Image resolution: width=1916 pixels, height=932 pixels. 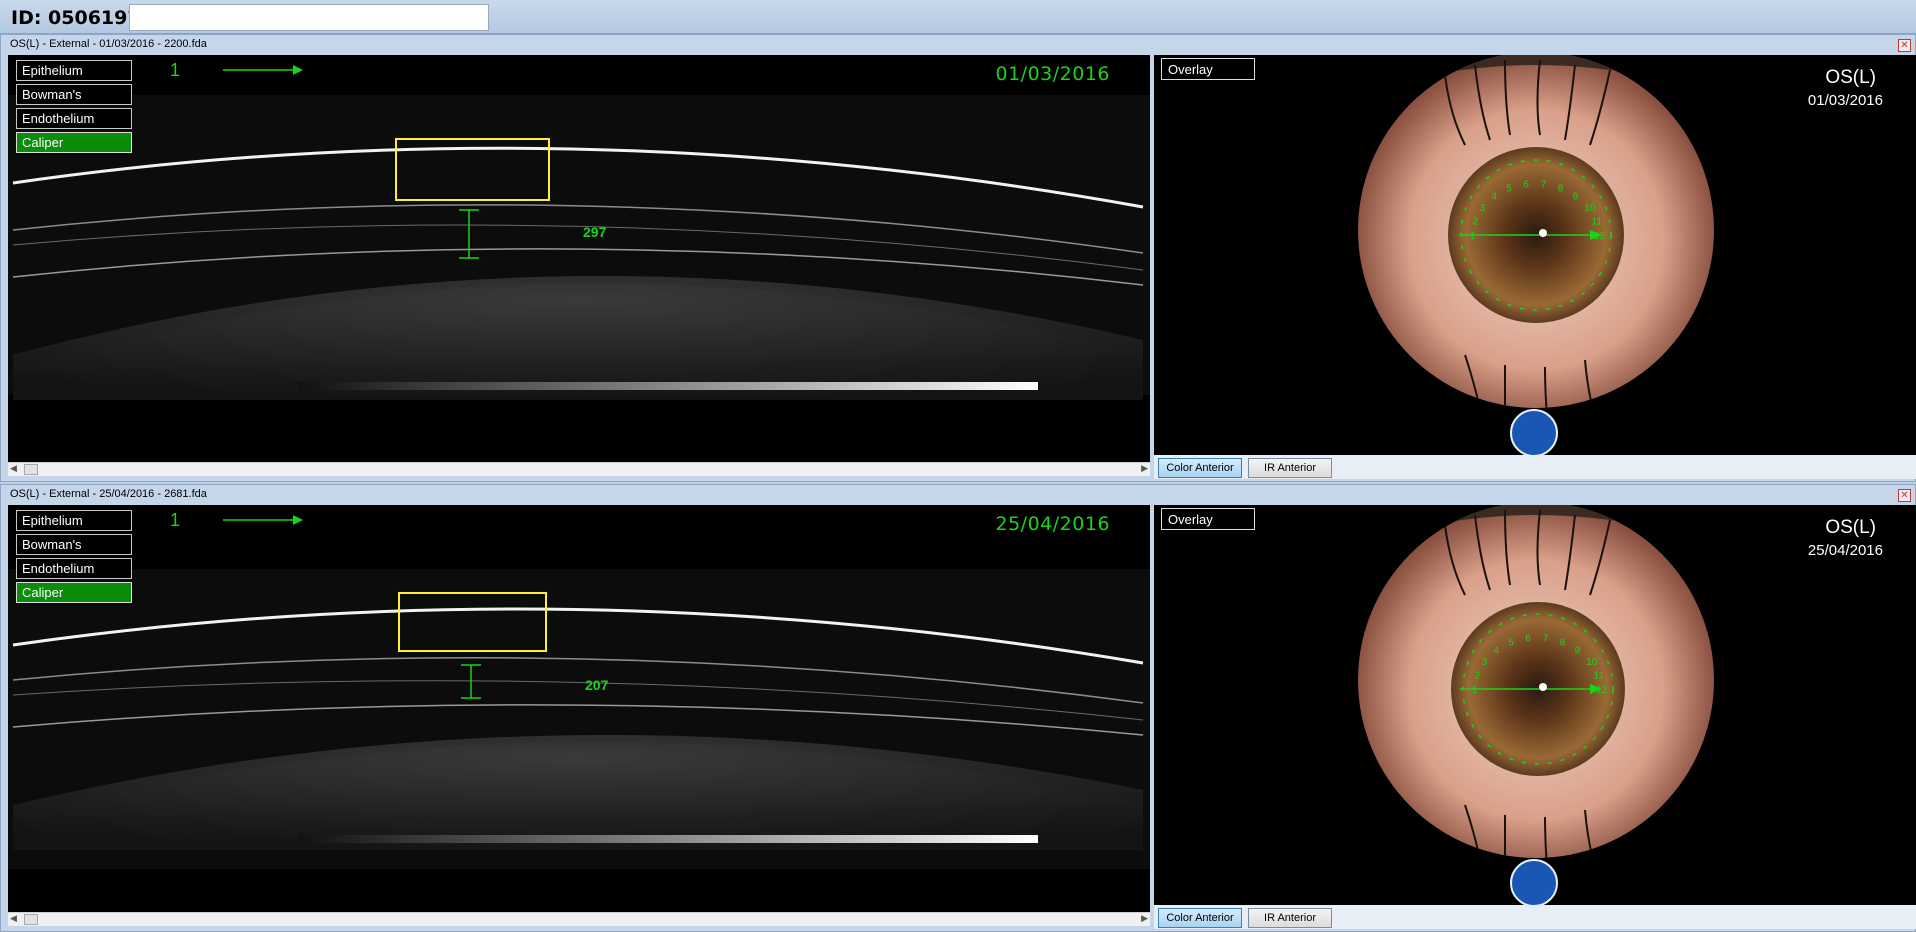 What do you see at coordinates (309, 17) in the screenshot?
I see `patient-id-input` at bounding box center [309, 17].